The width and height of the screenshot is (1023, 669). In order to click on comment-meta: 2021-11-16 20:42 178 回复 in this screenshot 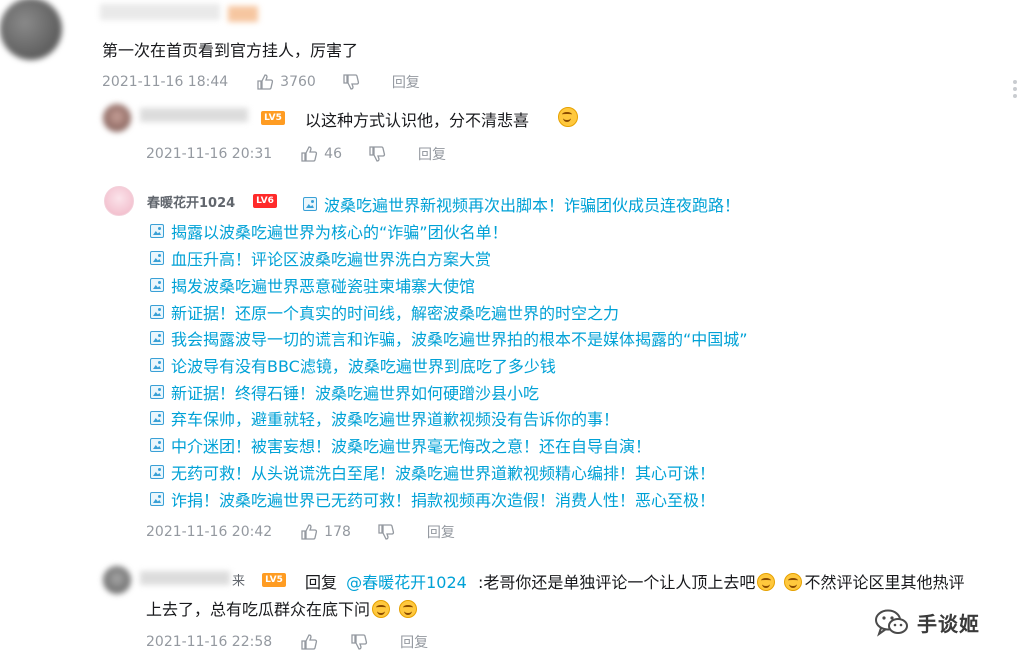, I will do `click(300, 532)`.